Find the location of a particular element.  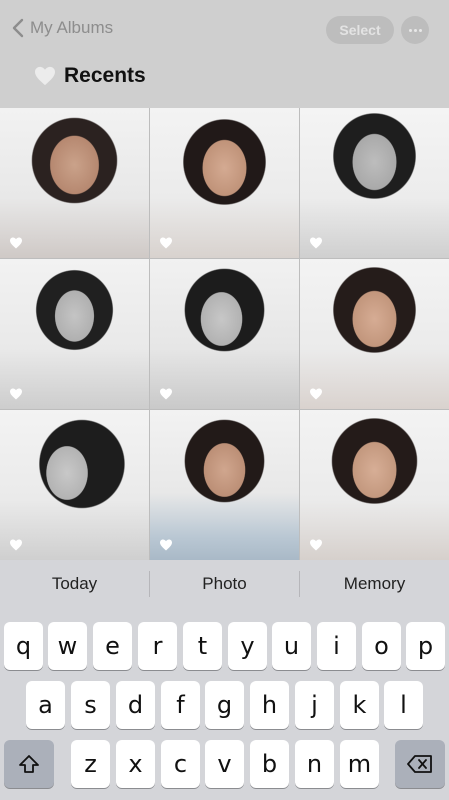

key-z: z is located at coordinates (90, 764).